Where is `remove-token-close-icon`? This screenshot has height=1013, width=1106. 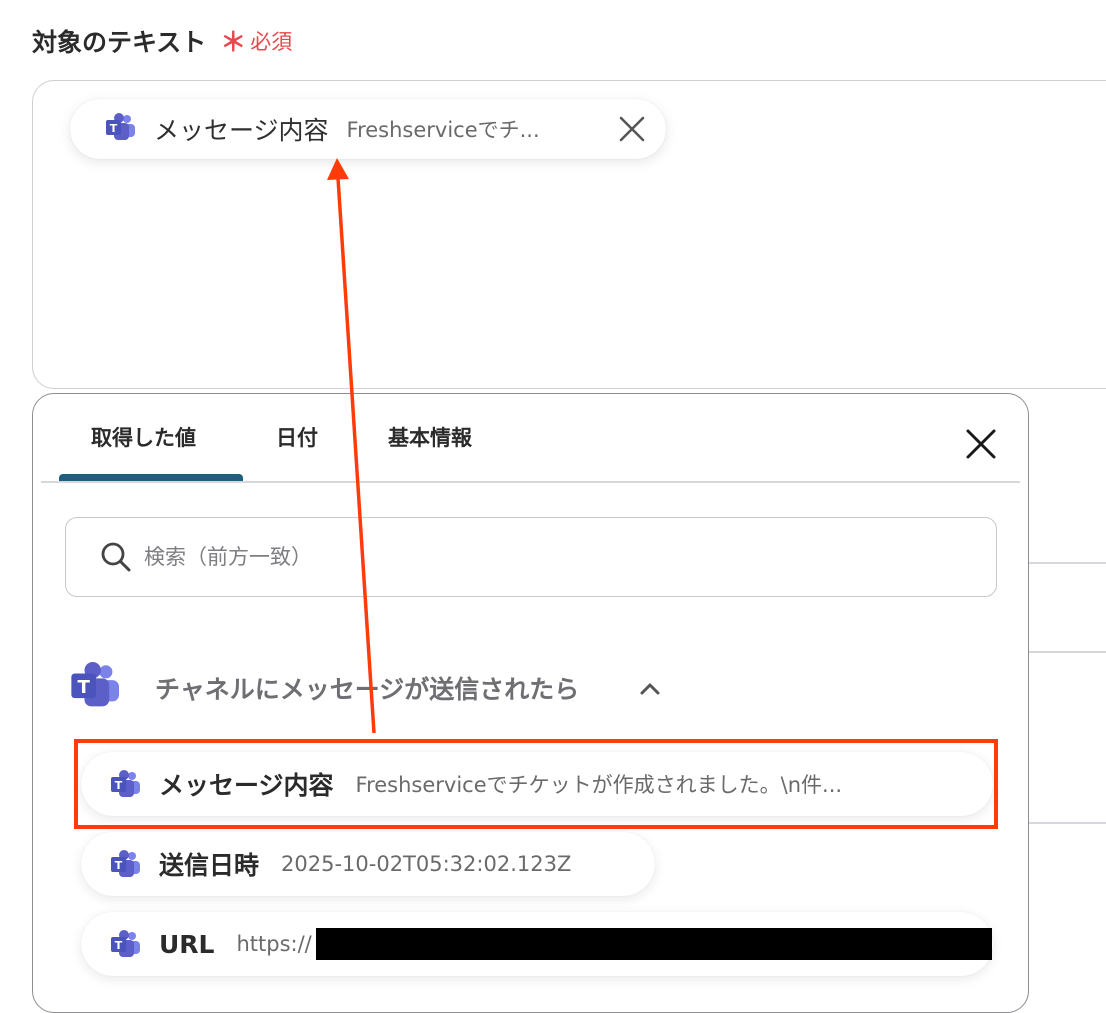
remove-token-close-icon is located at coordinates (632, 129).